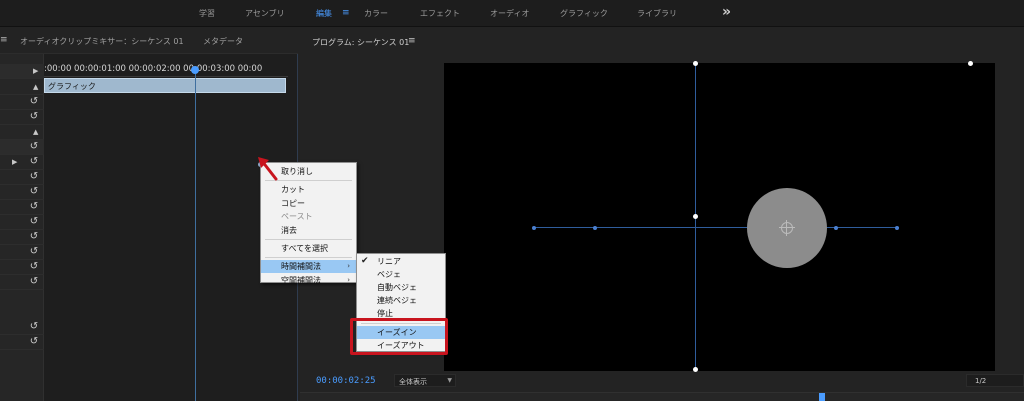 The image size is (1024, 401). Describe the element at coordinates (301, 280) in the screenshot. I see `context-menu-item-label: 空間補間法` at that location.